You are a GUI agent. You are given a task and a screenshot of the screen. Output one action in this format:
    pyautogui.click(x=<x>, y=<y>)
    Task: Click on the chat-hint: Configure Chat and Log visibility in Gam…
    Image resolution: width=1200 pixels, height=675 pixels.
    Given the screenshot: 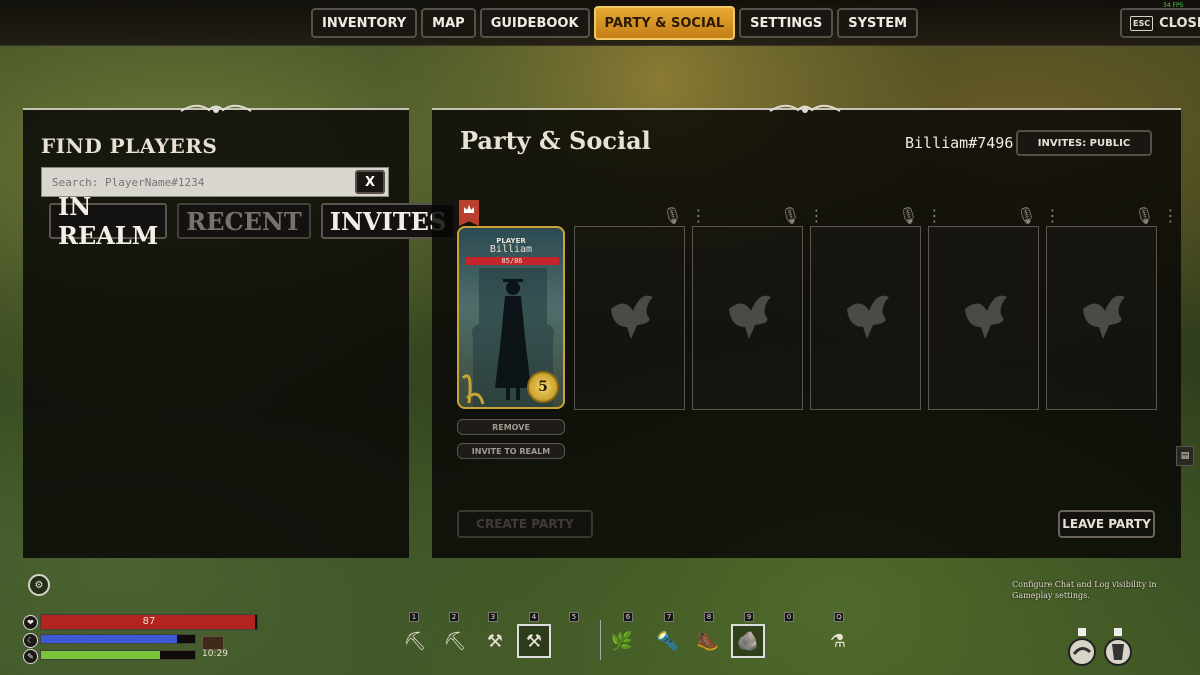 What is the action you would take?
    pyautogui.click(x=1084, y=590)
    